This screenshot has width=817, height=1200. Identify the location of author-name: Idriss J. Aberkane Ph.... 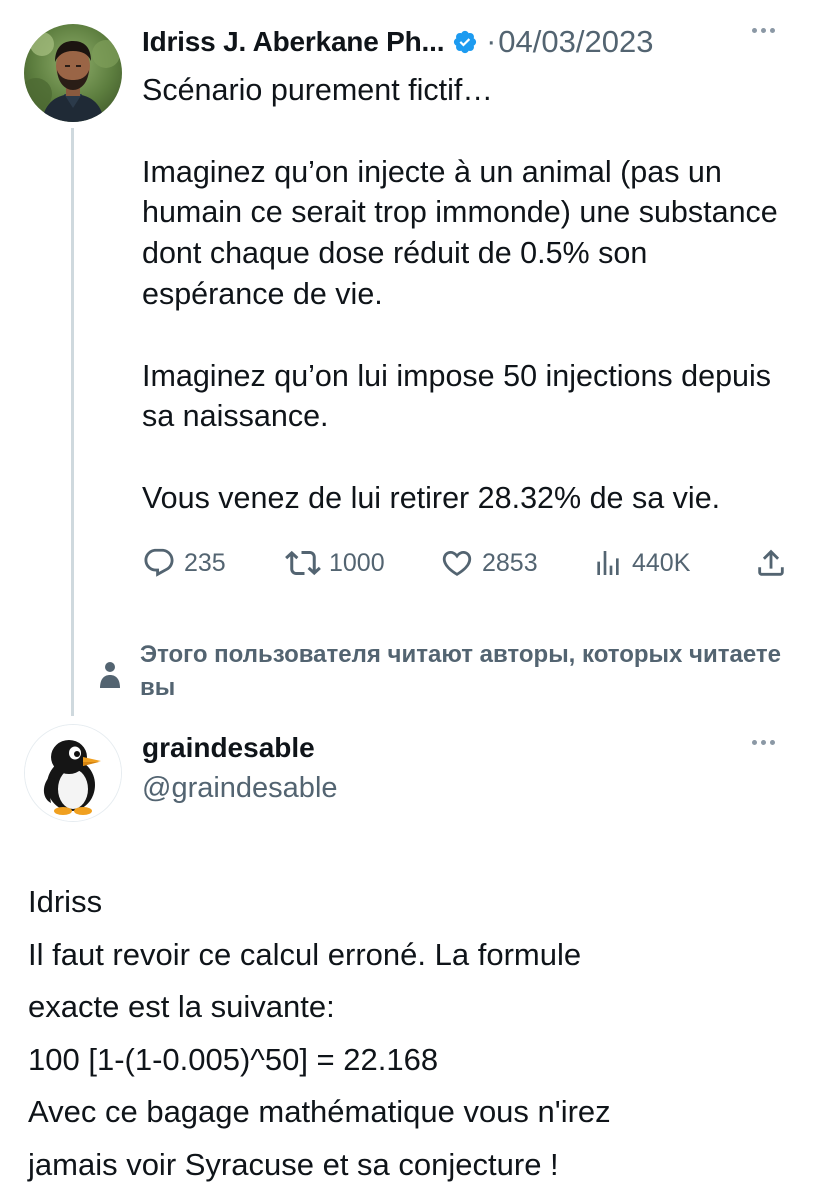
(293, 42).